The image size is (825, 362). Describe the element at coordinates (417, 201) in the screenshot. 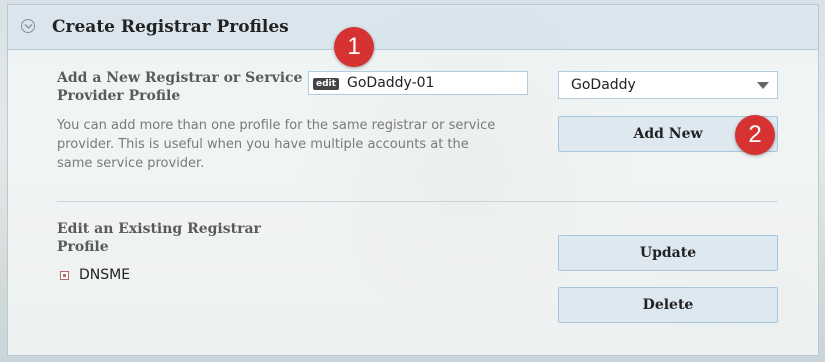

I see `section-divider` at that location.